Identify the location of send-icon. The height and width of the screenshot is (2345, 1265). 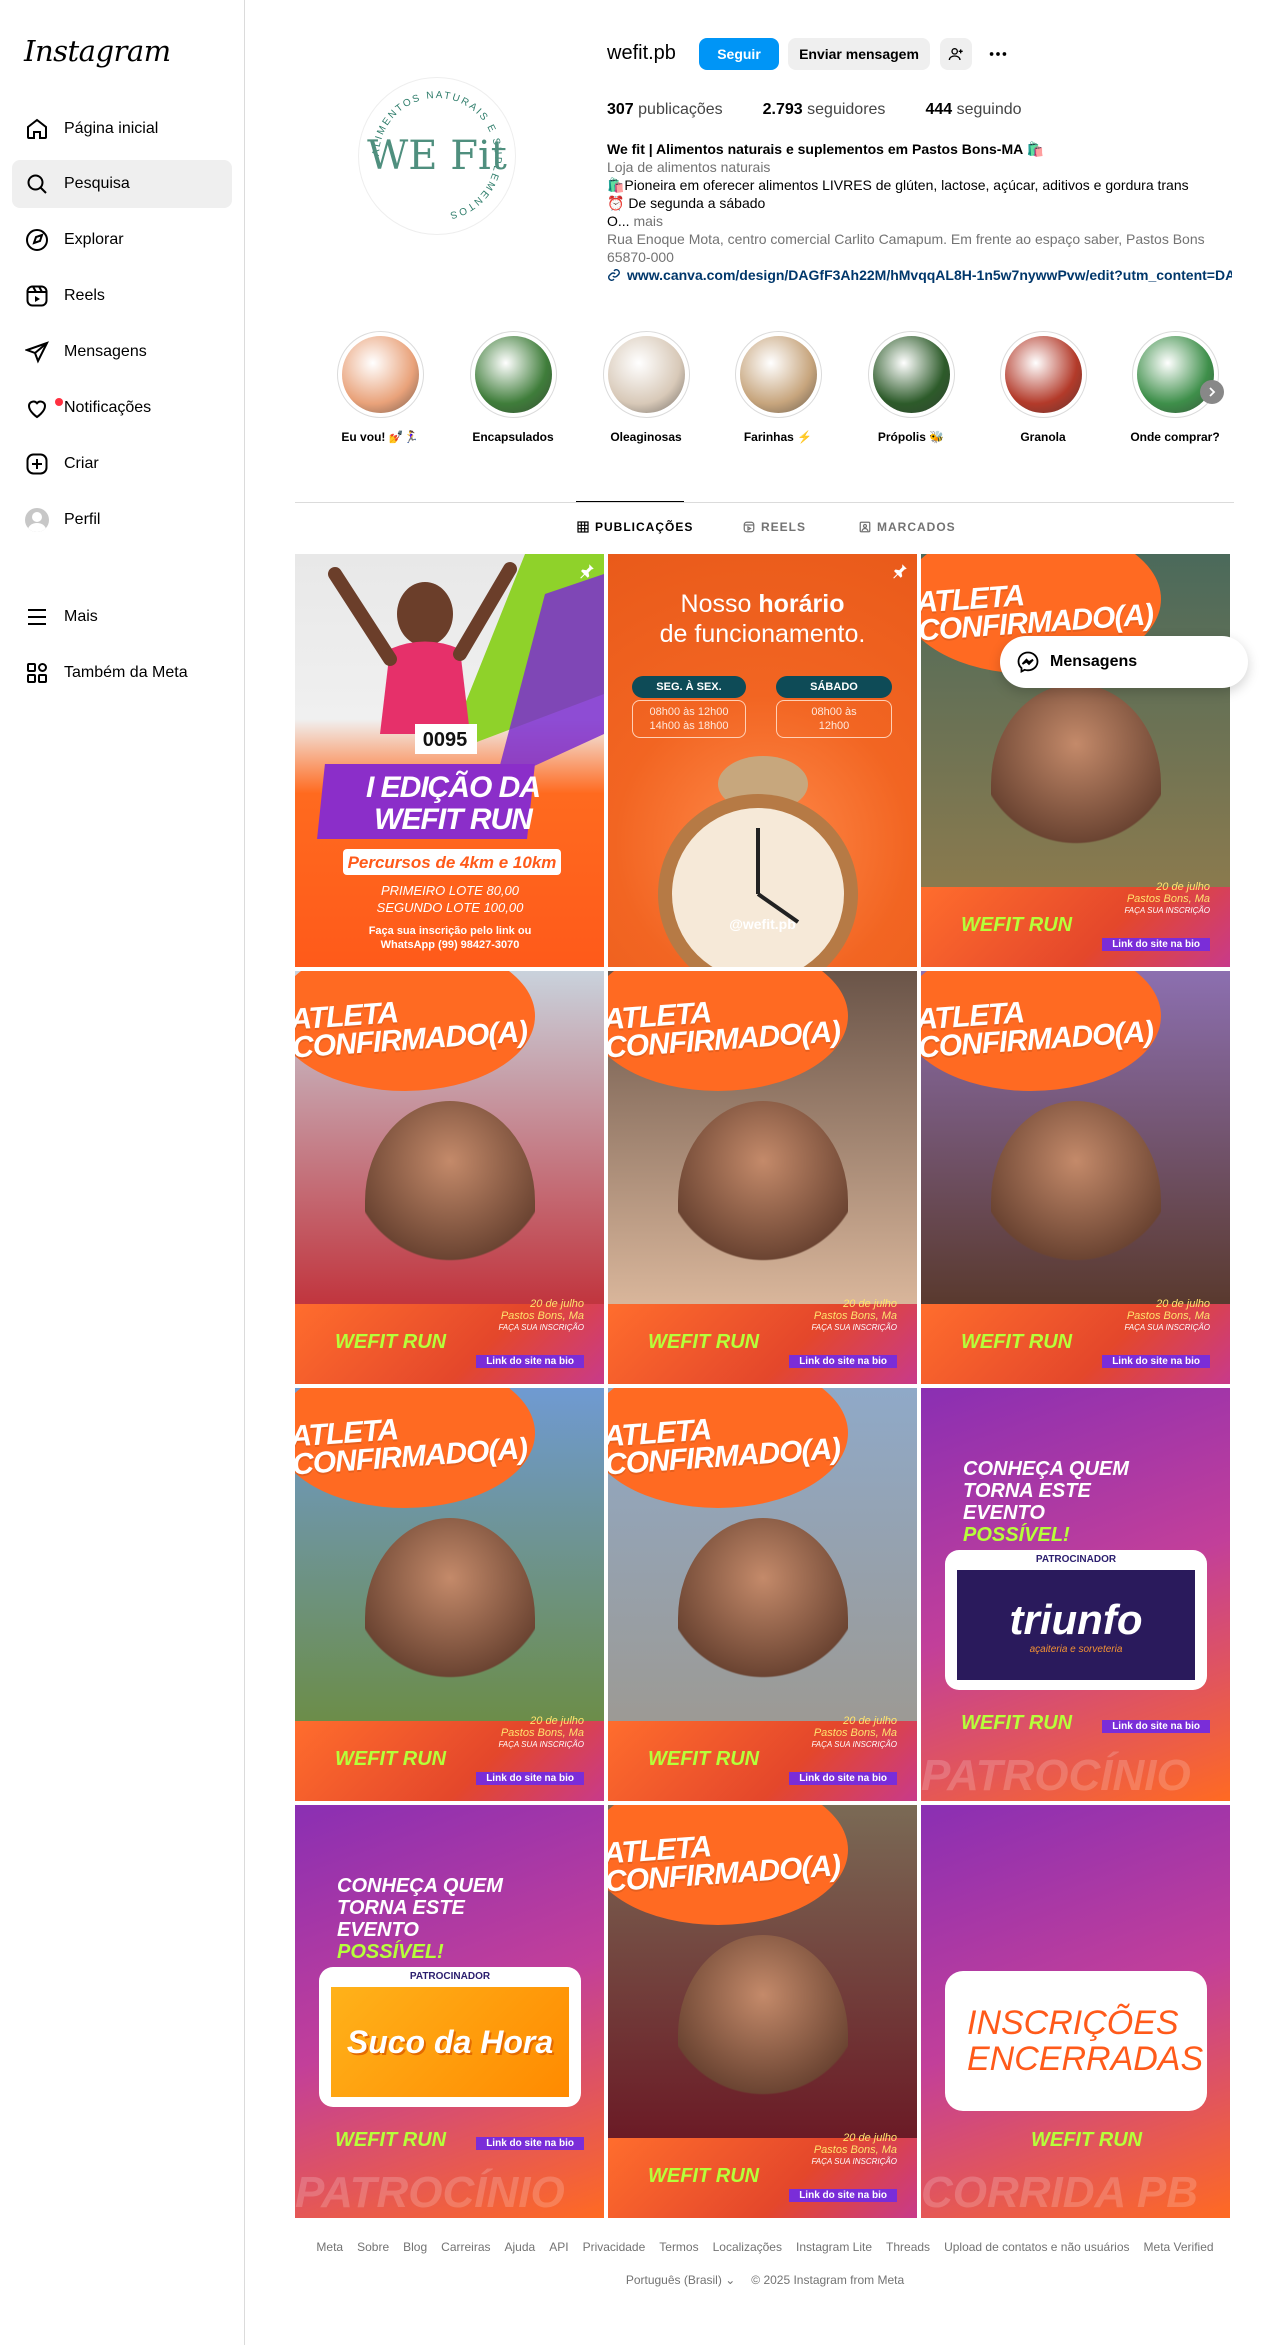
(37, 352).